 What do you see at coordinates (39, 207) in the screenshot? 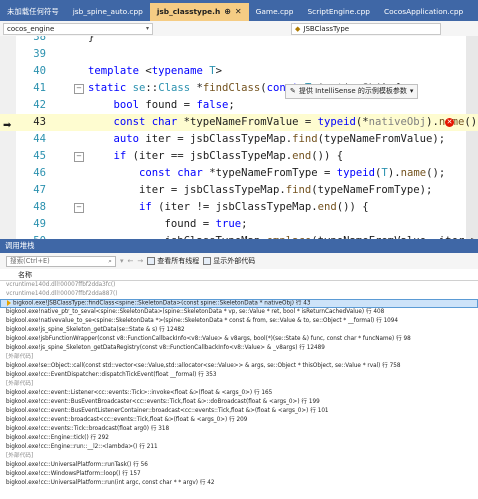
I see `line-number: 48` at bounding box center [39, 207].